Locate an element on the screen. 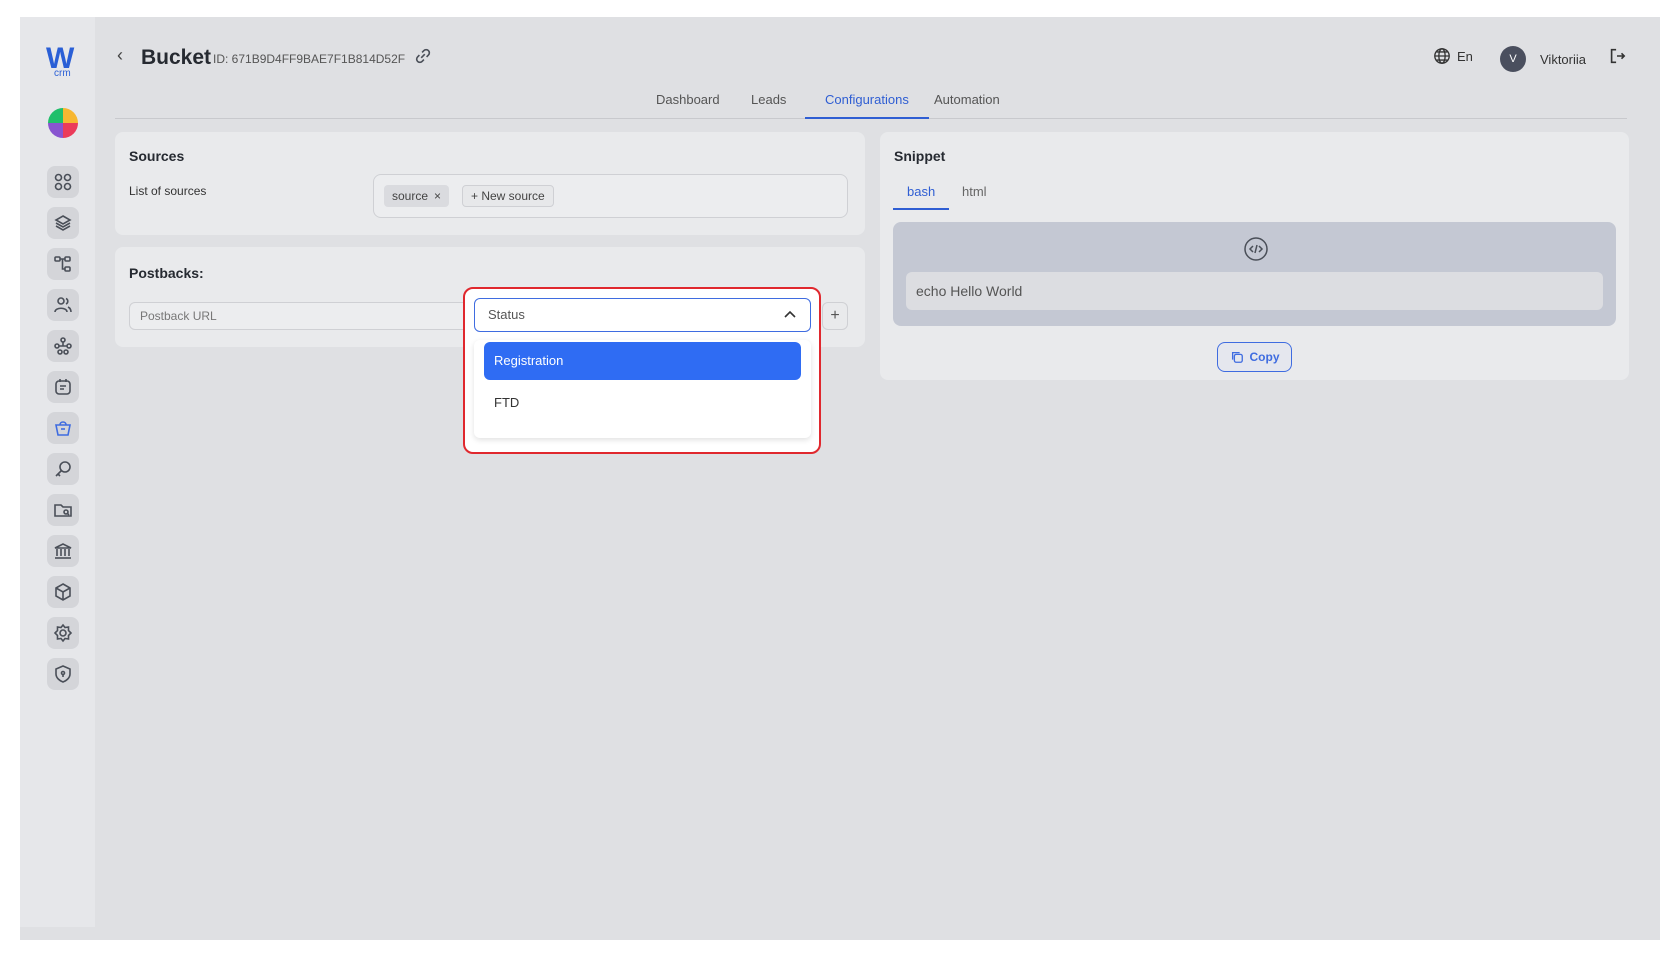  status-select: Status is located at coordinates (642, 315).